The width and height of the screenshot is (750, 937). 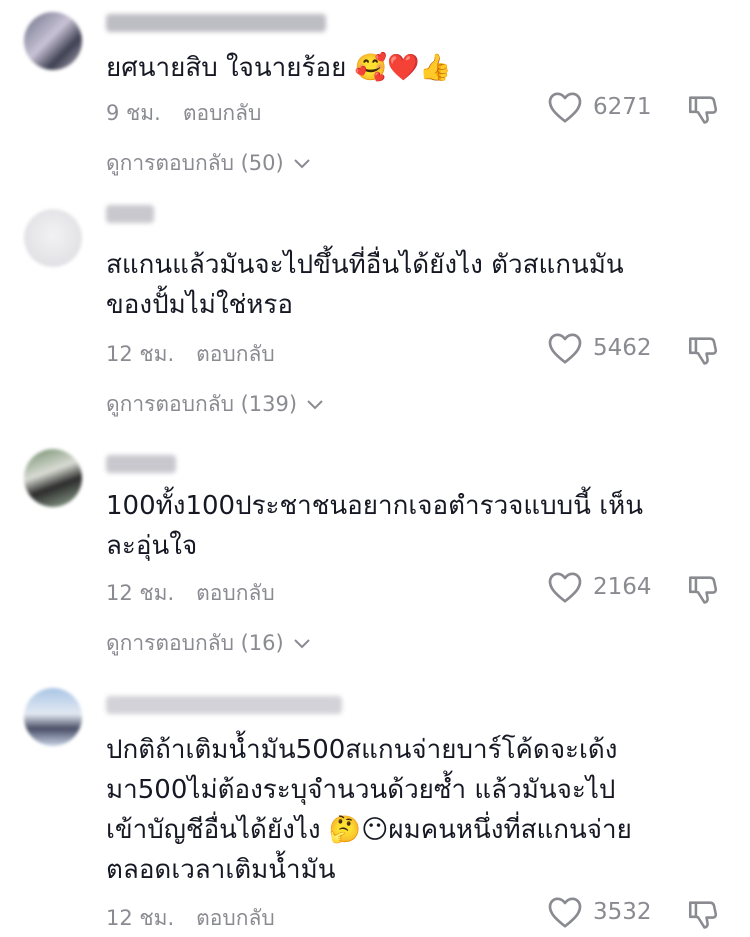 I want to click on like-button: 3532, so click(x=599, y=912).